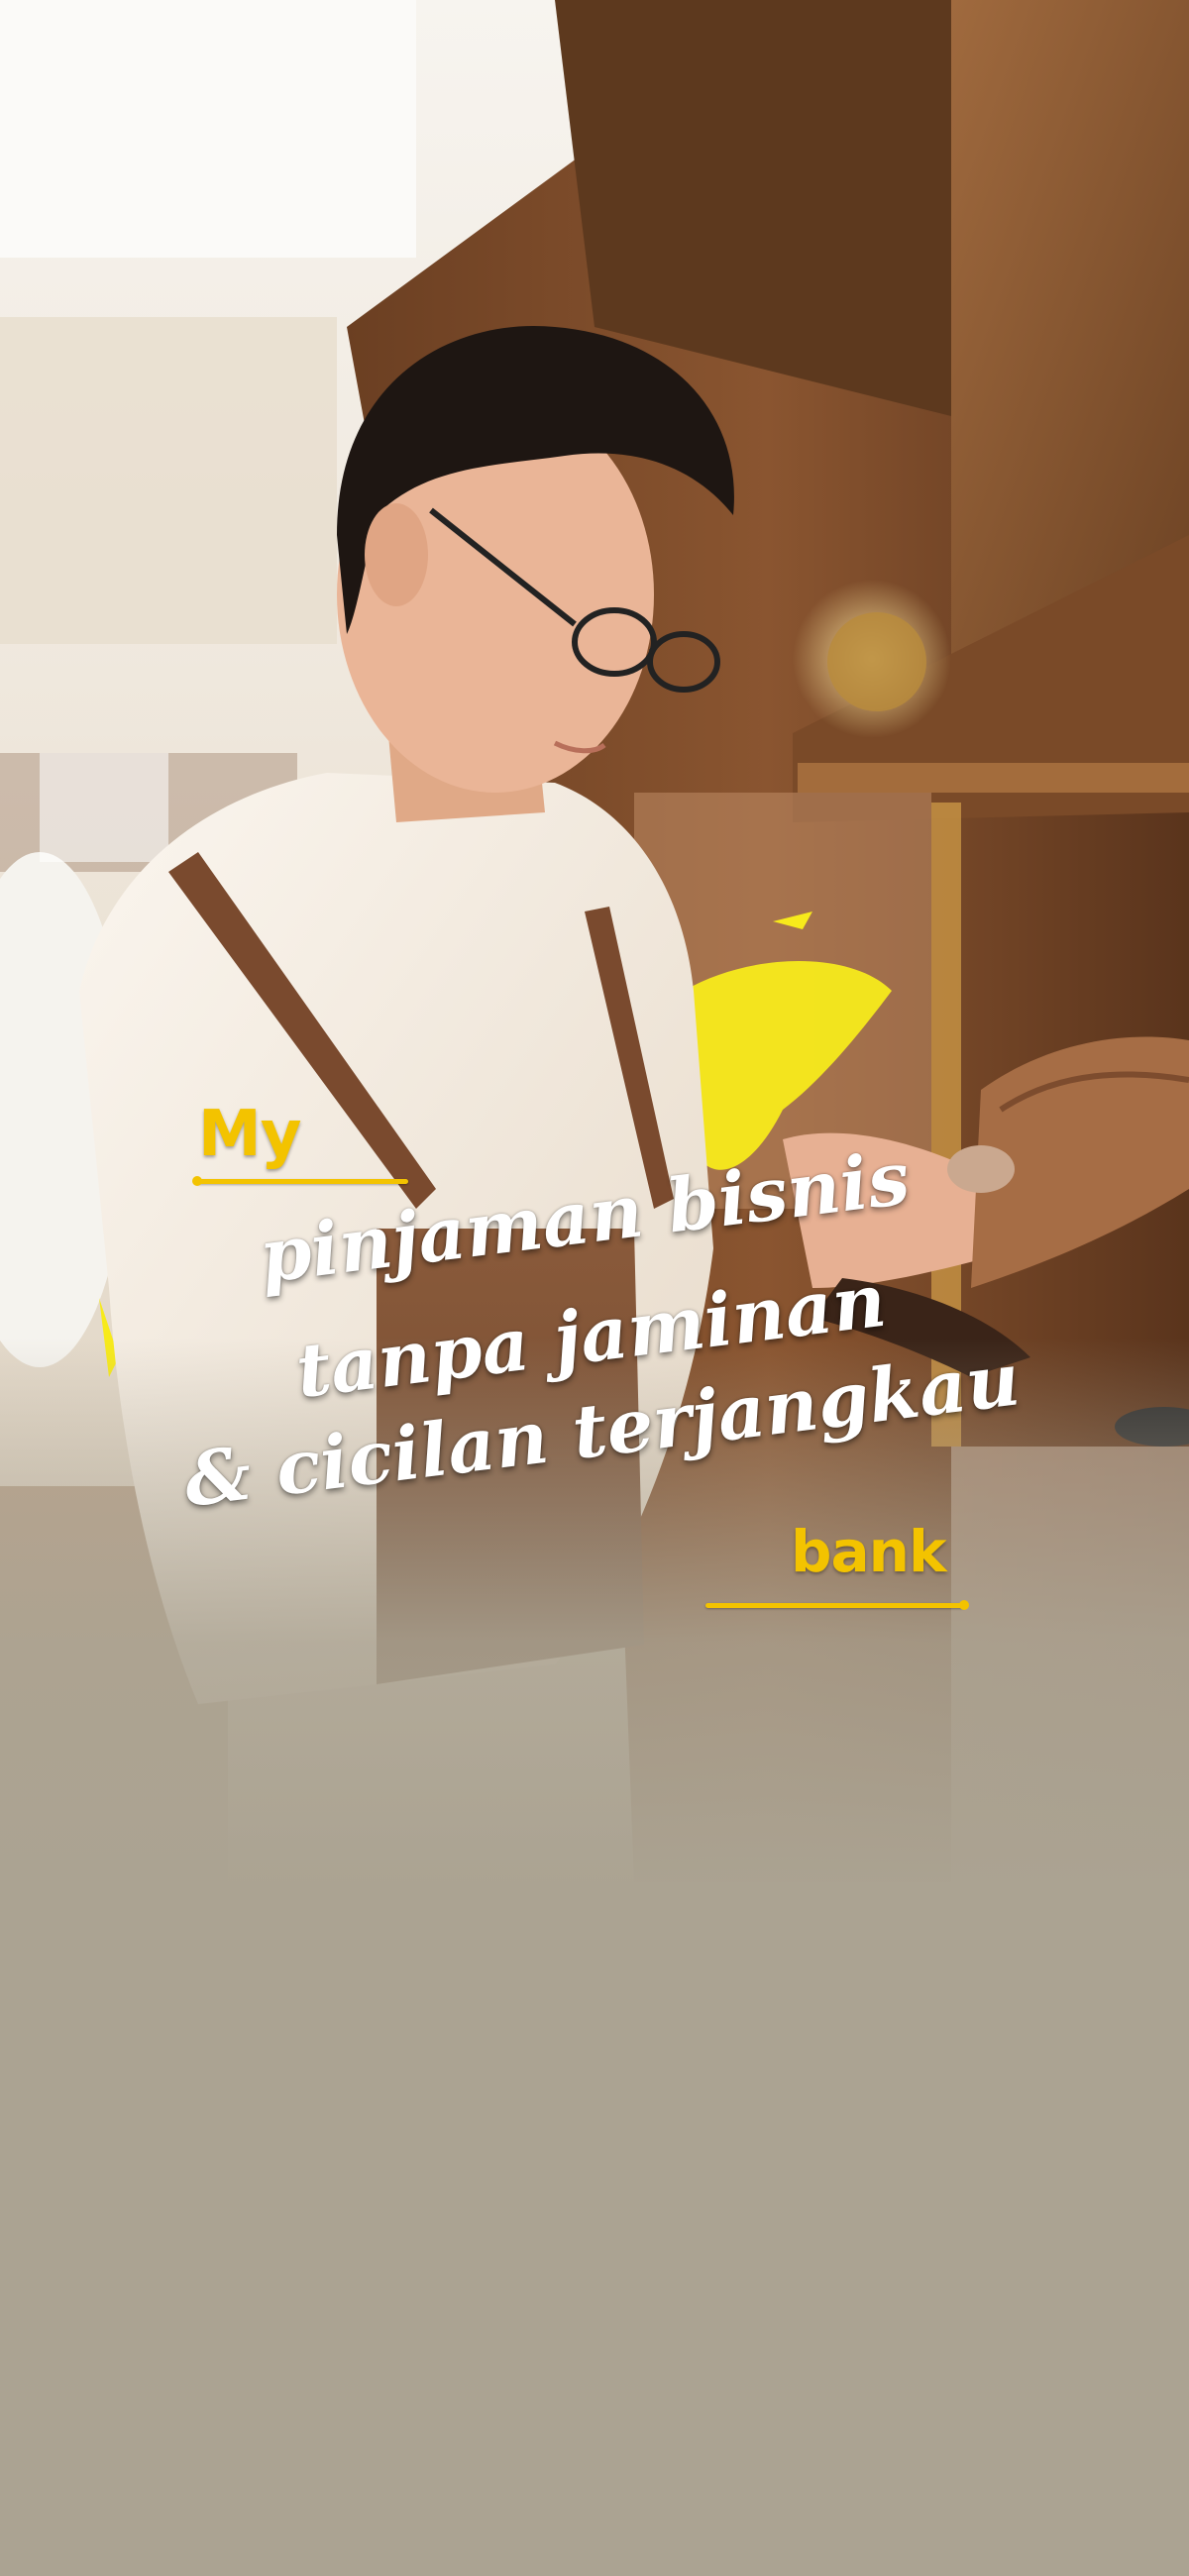  I want to click on brand-logo-prefix: My, so click(250, 1134).